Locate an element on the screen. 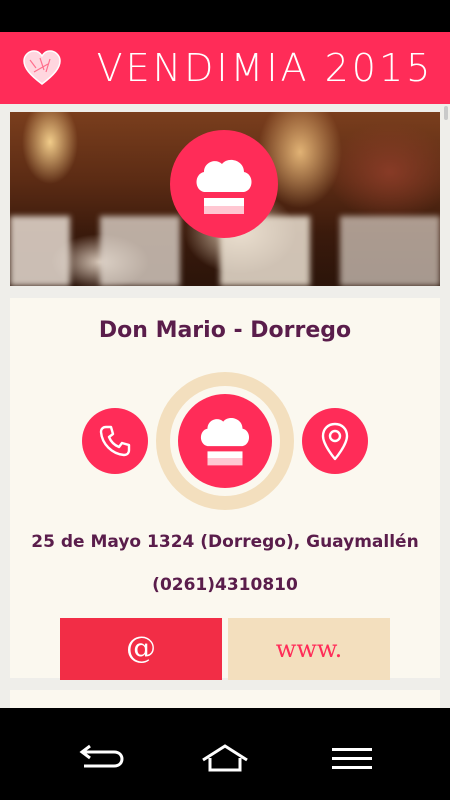 This screenshot has height=800, width=450. call-button is located at coordinates (115, 441).